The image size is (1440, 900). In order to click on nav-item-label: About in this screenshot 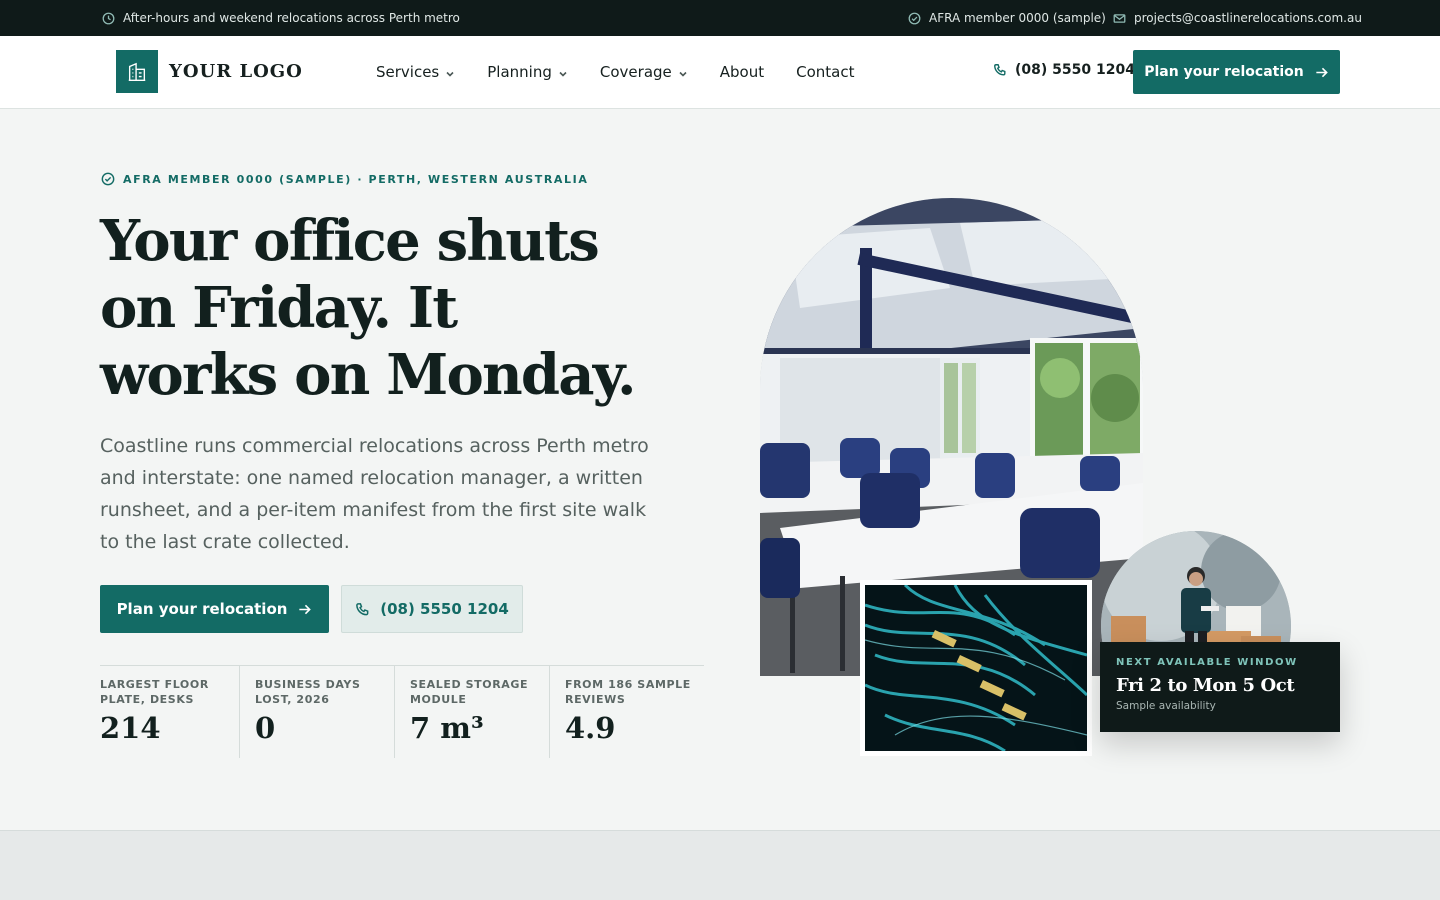, I will do `click(742, 72)`.